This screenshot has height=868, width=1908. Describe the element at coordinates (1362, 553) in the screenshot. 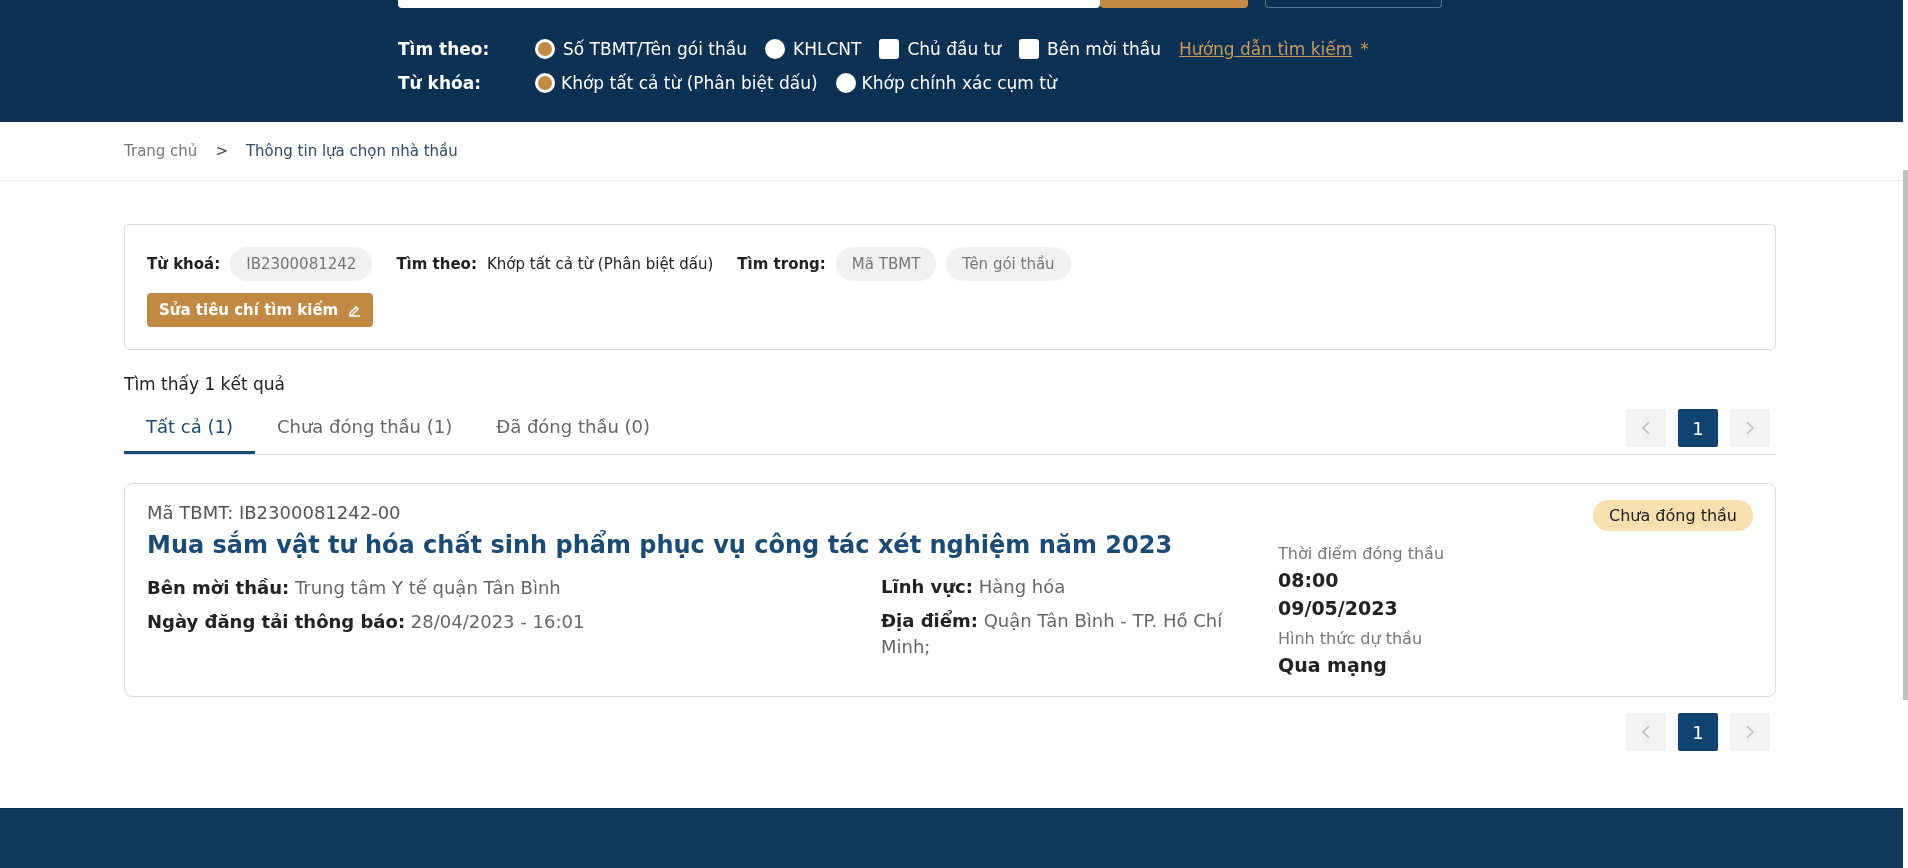

I see `closing-time-label: Thời điểm đóng thầu` at that location.